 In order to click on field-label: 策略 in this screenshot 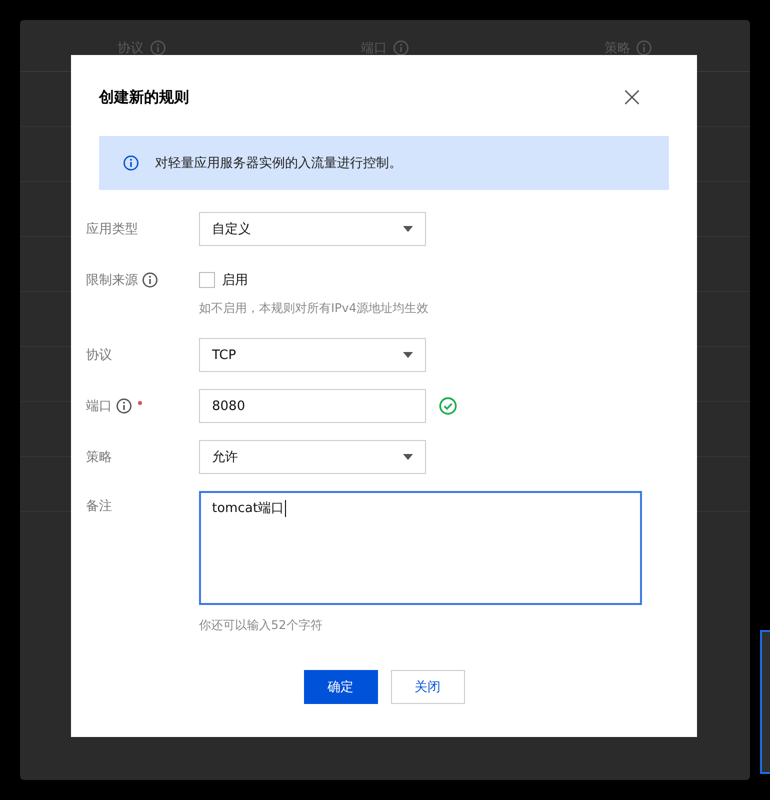, I will do `click(99, 457)`.